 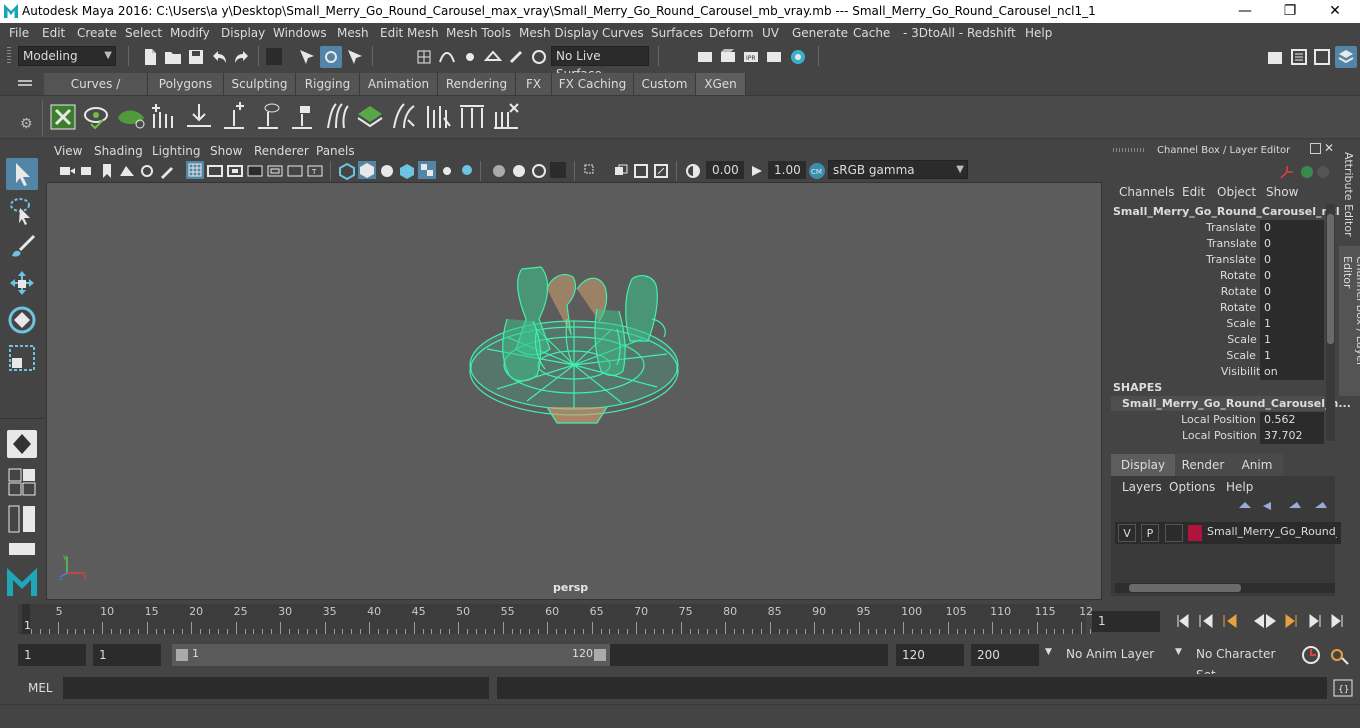 I want to click on menu-edit: Edit, so click(x=53, y=33).